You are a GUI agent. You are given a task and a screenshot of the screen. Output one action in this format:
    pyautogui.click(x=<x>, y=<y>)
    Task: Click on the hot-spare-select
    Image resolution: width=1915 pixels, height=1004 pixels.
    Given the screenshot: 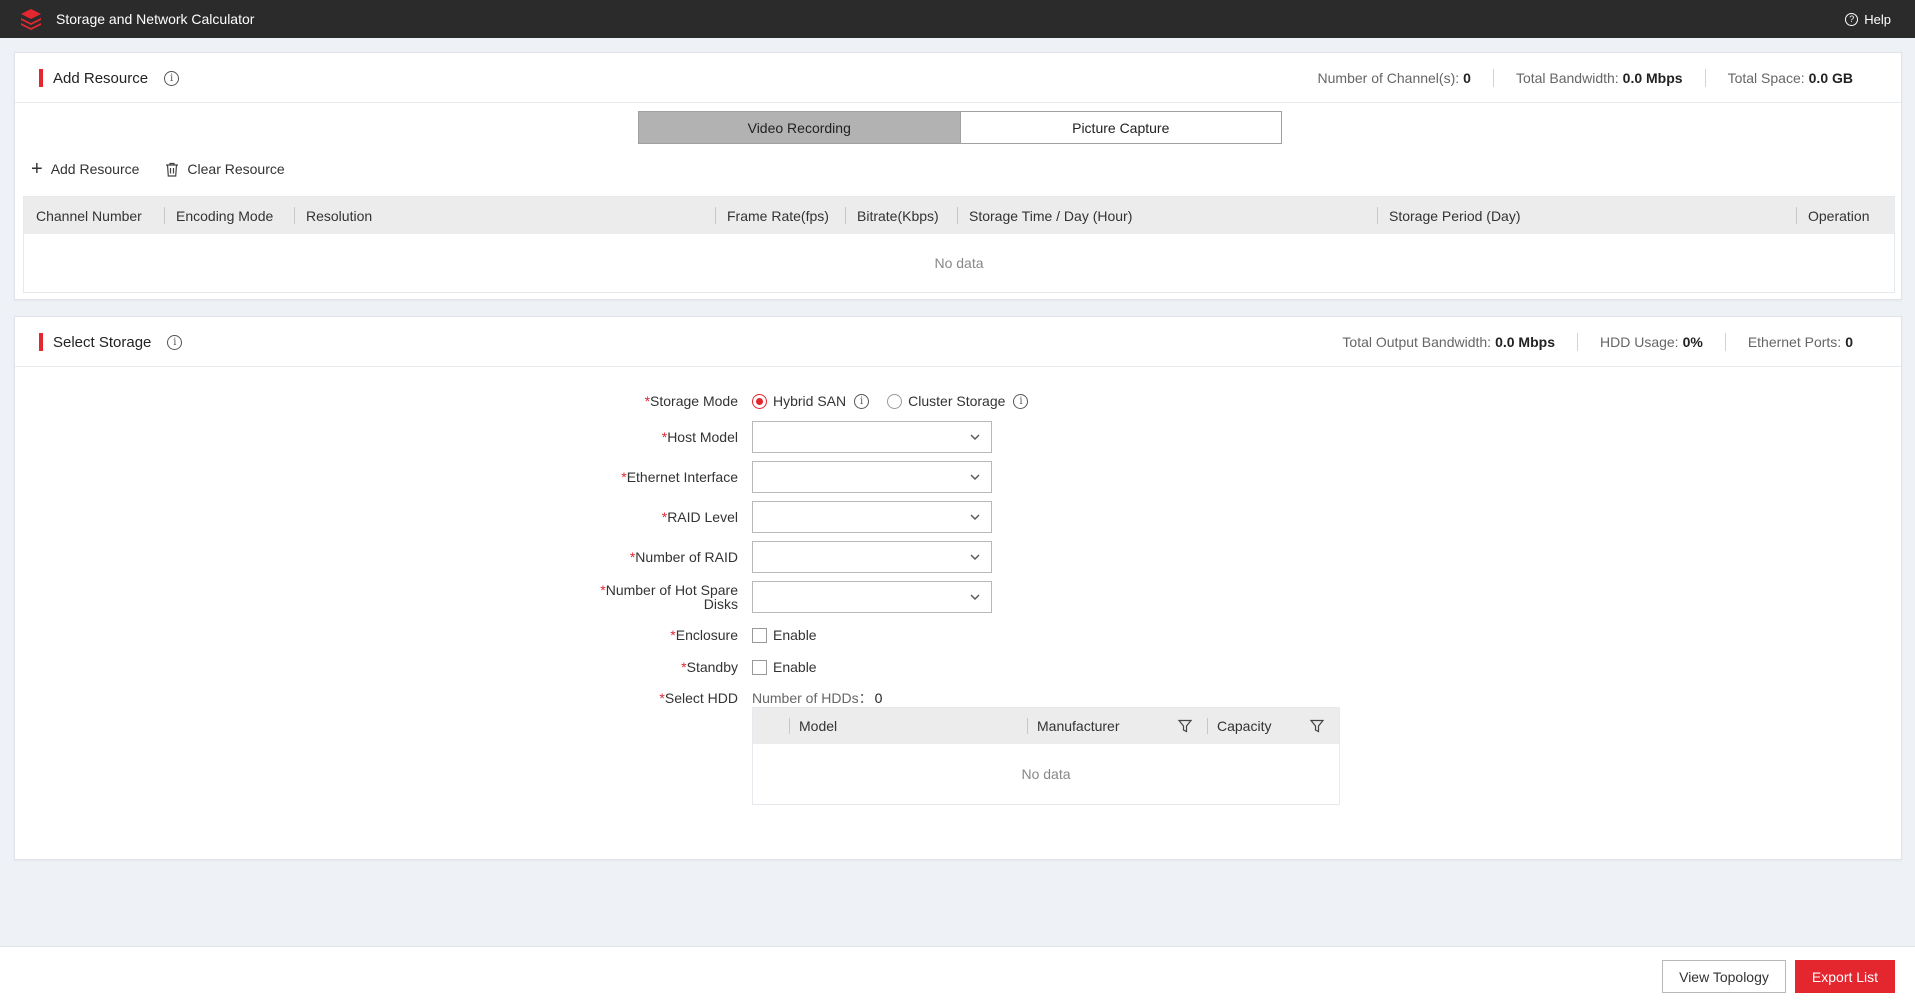 What is the action you would take?
    pyautogui.click(x=872, y=597)
    